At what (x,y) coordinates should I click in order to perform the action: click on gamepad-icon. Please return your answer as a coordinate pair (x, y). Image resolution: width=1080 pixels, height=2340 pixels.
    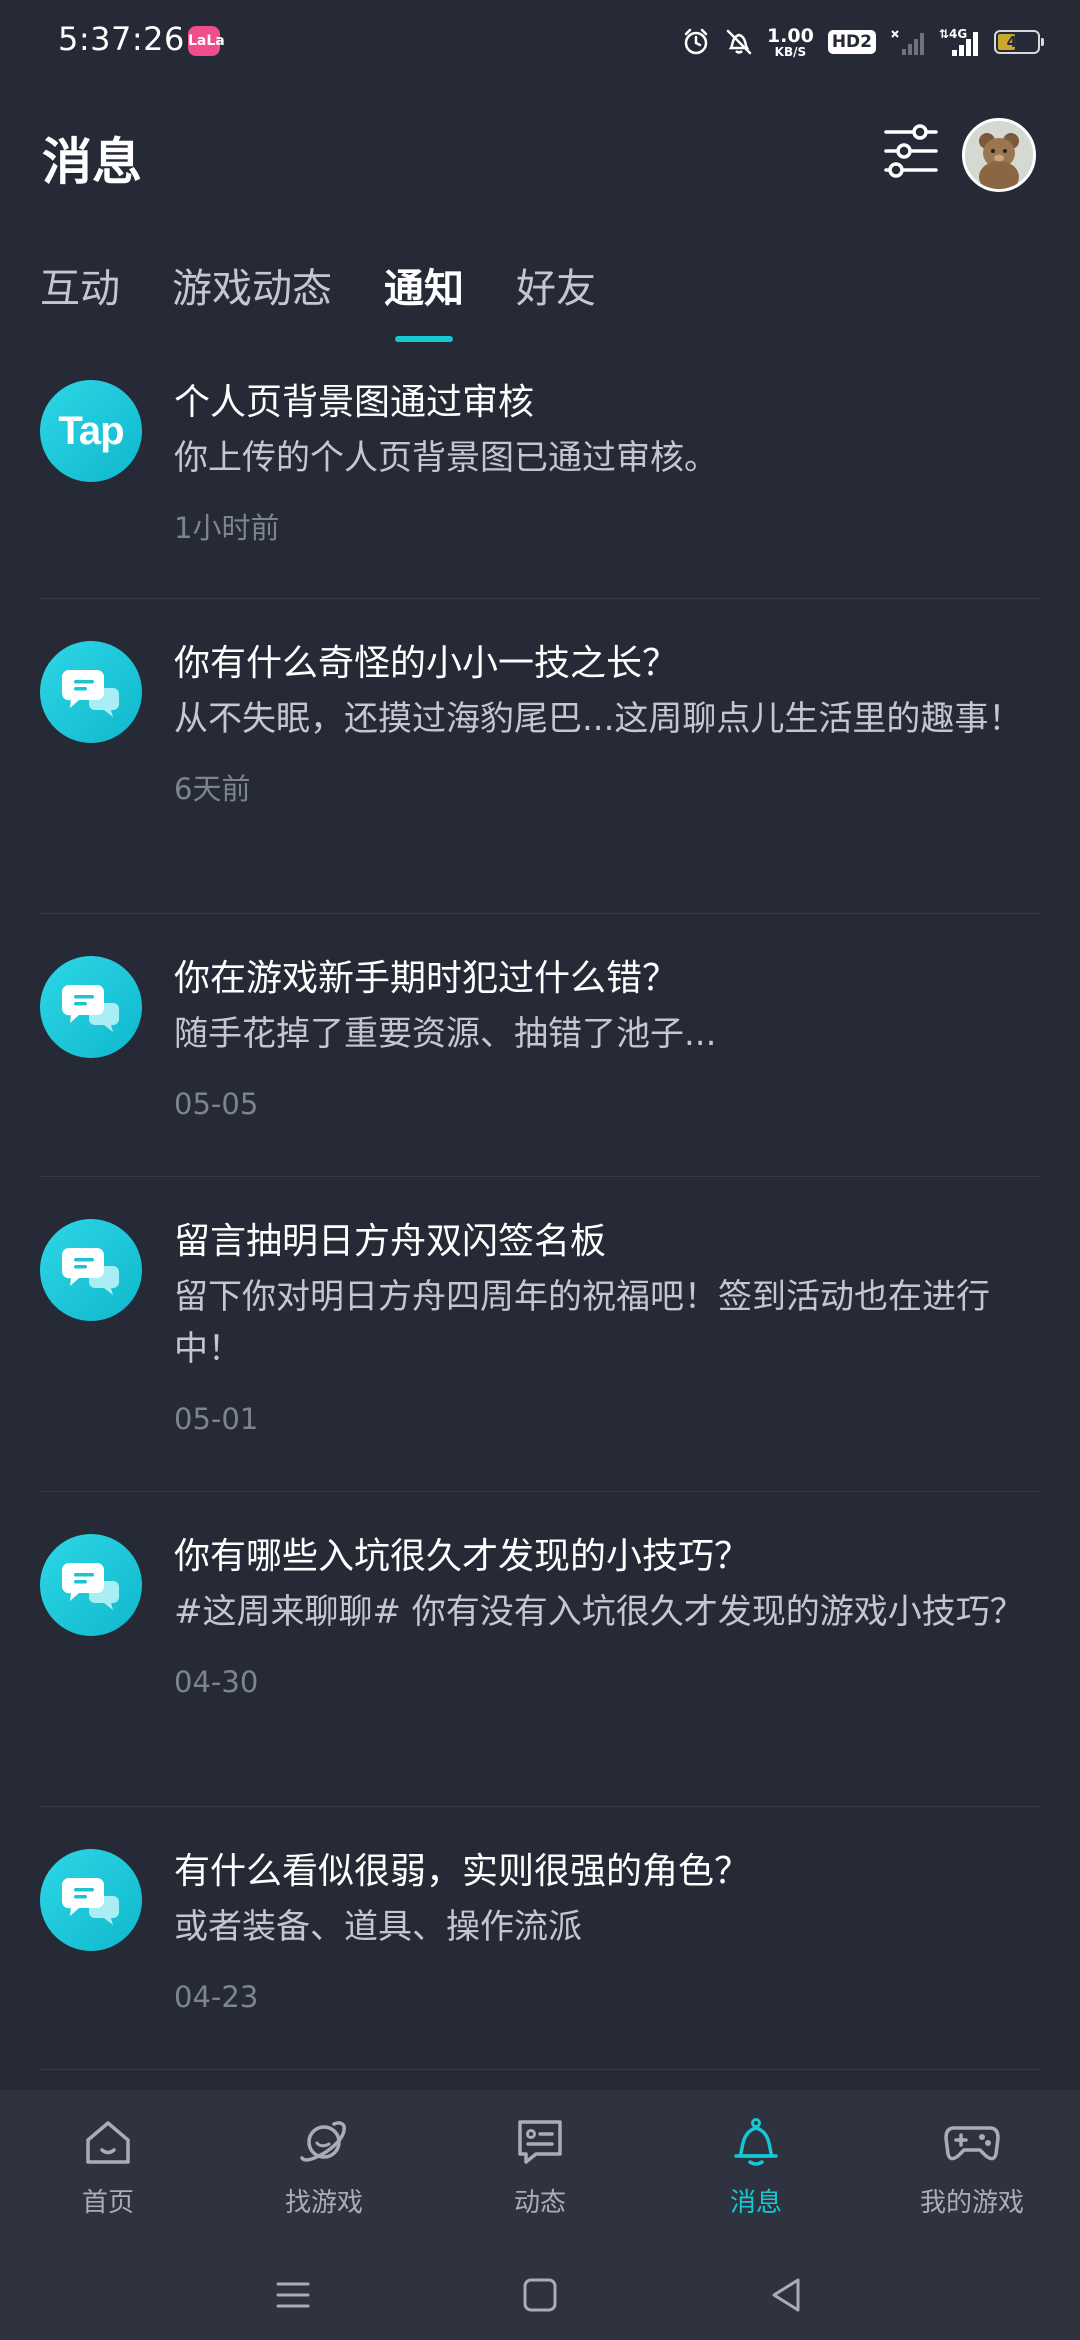
    Looking at the image, I should click on (972, 2143).